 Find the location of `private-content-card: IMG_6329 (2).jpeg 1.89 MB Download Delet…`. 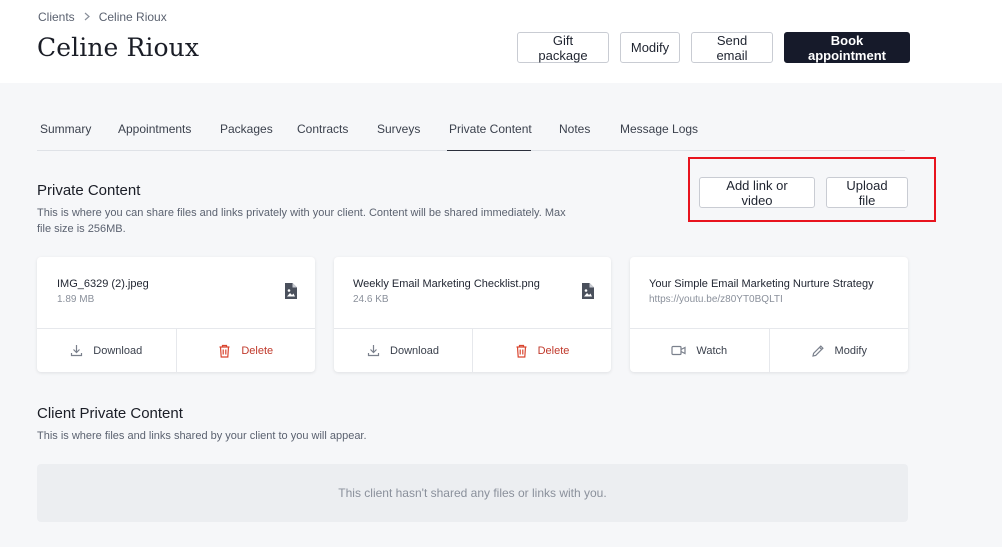

private-content-card: IMG_6329 (2).jpeg 1.89 MB Download Delet… is located at coordinates (176, 314).